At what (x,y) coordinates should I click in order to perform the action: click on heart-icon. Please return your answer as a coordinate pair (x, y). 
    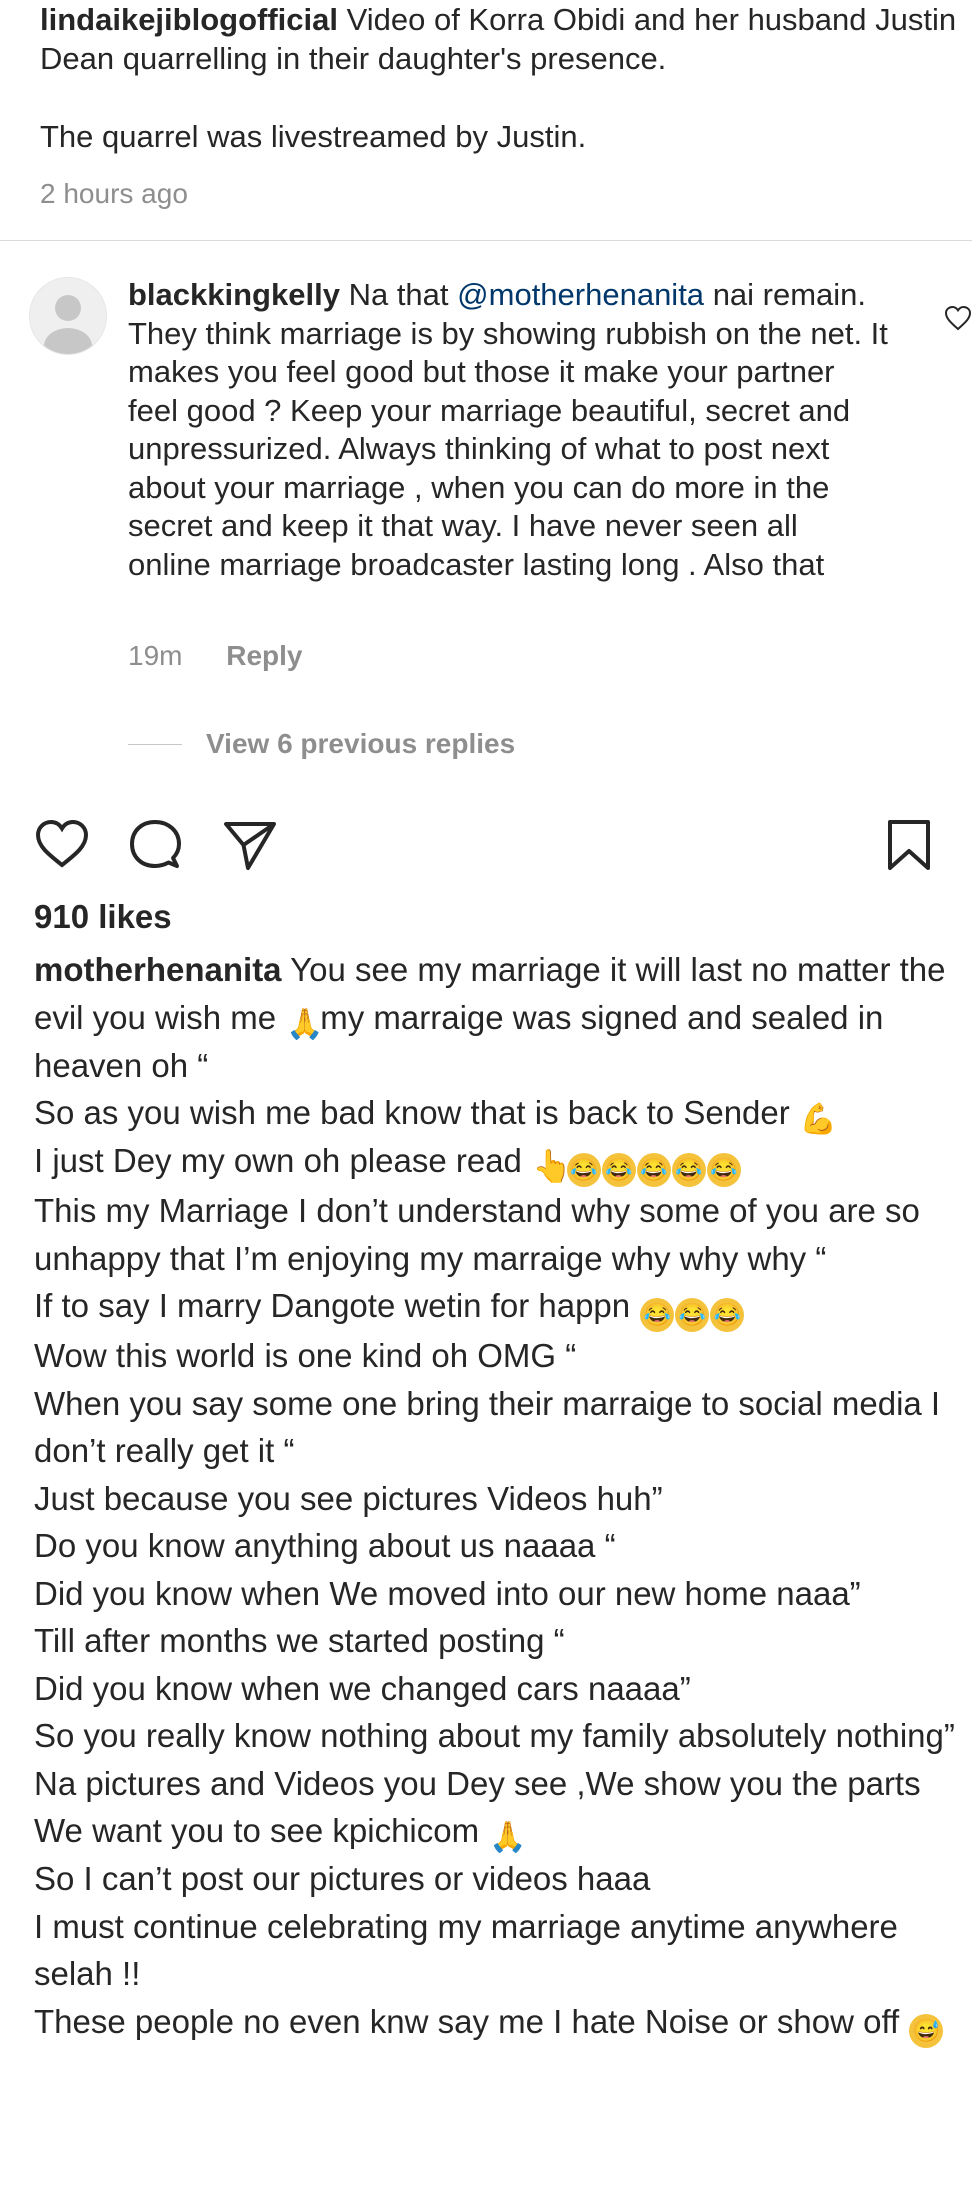
    Looking at the image, I should click on (62, 844).